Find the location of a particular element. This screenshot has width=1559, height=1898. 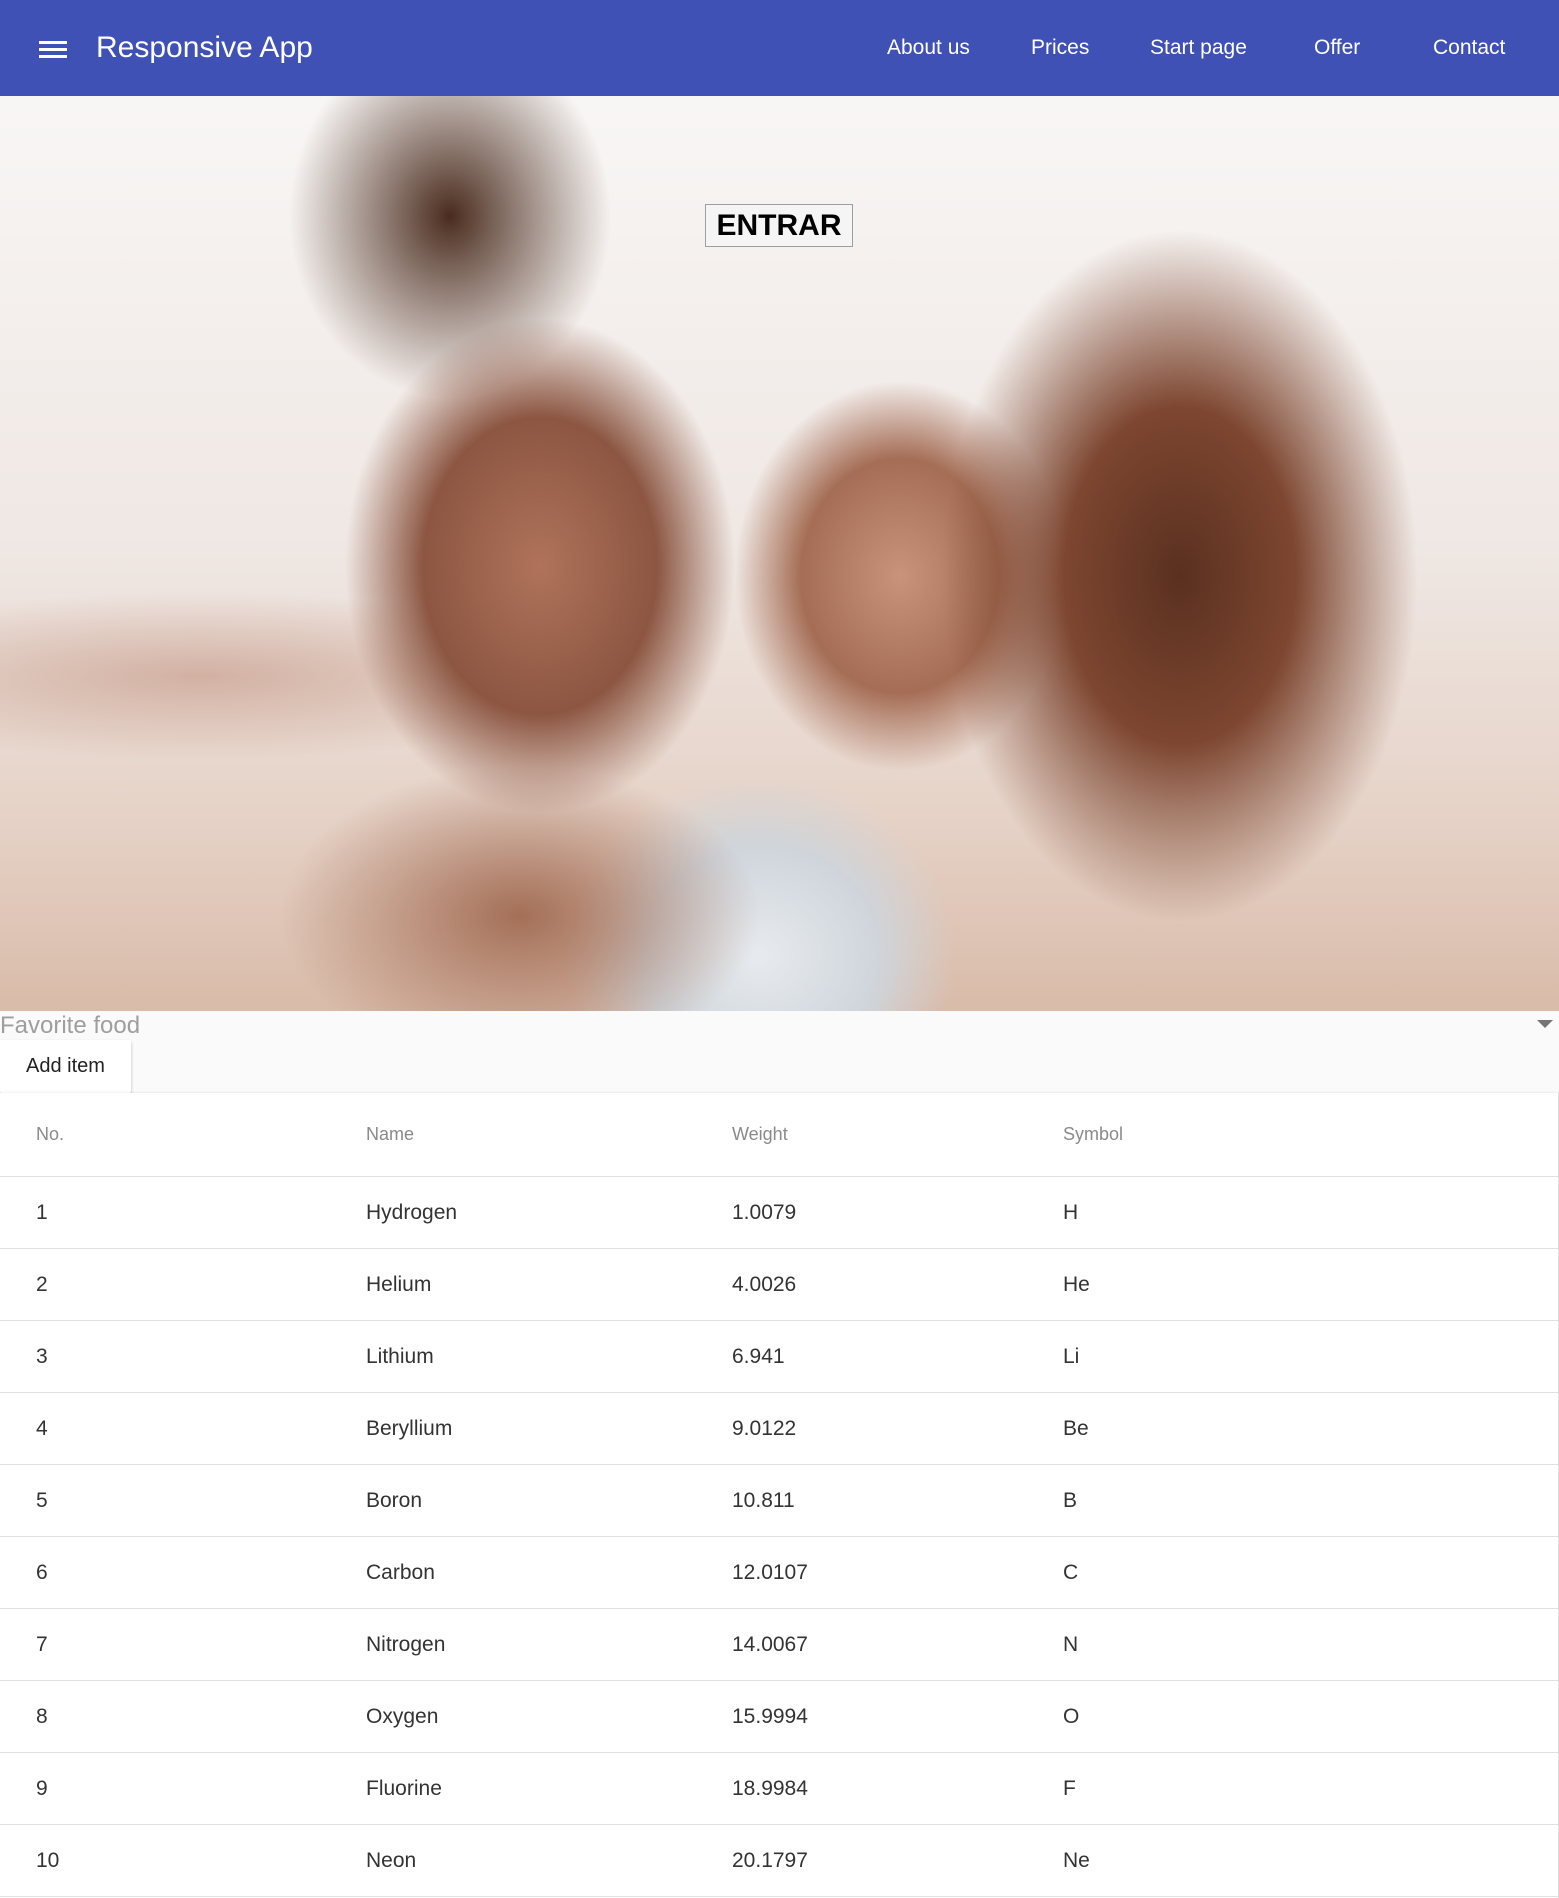

cell-no: 2 is located at coordinates (42, 1284).